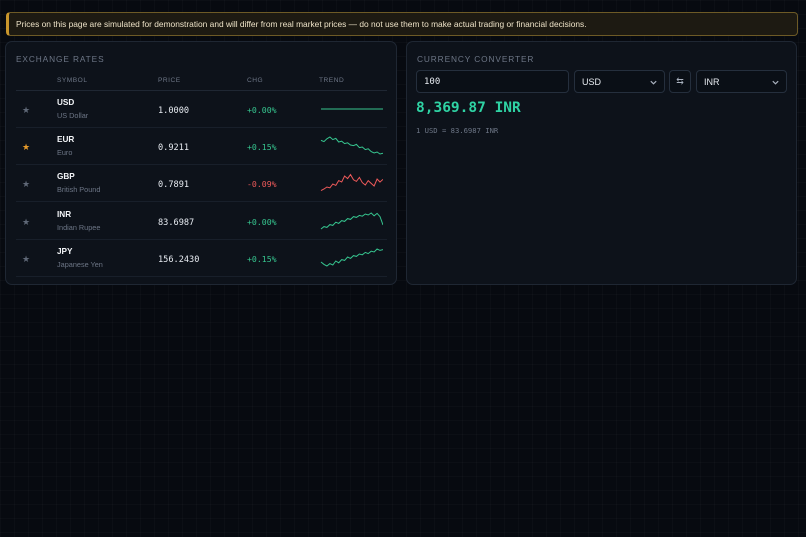  I want to click on column-trend: TREND, so click(353, 81).